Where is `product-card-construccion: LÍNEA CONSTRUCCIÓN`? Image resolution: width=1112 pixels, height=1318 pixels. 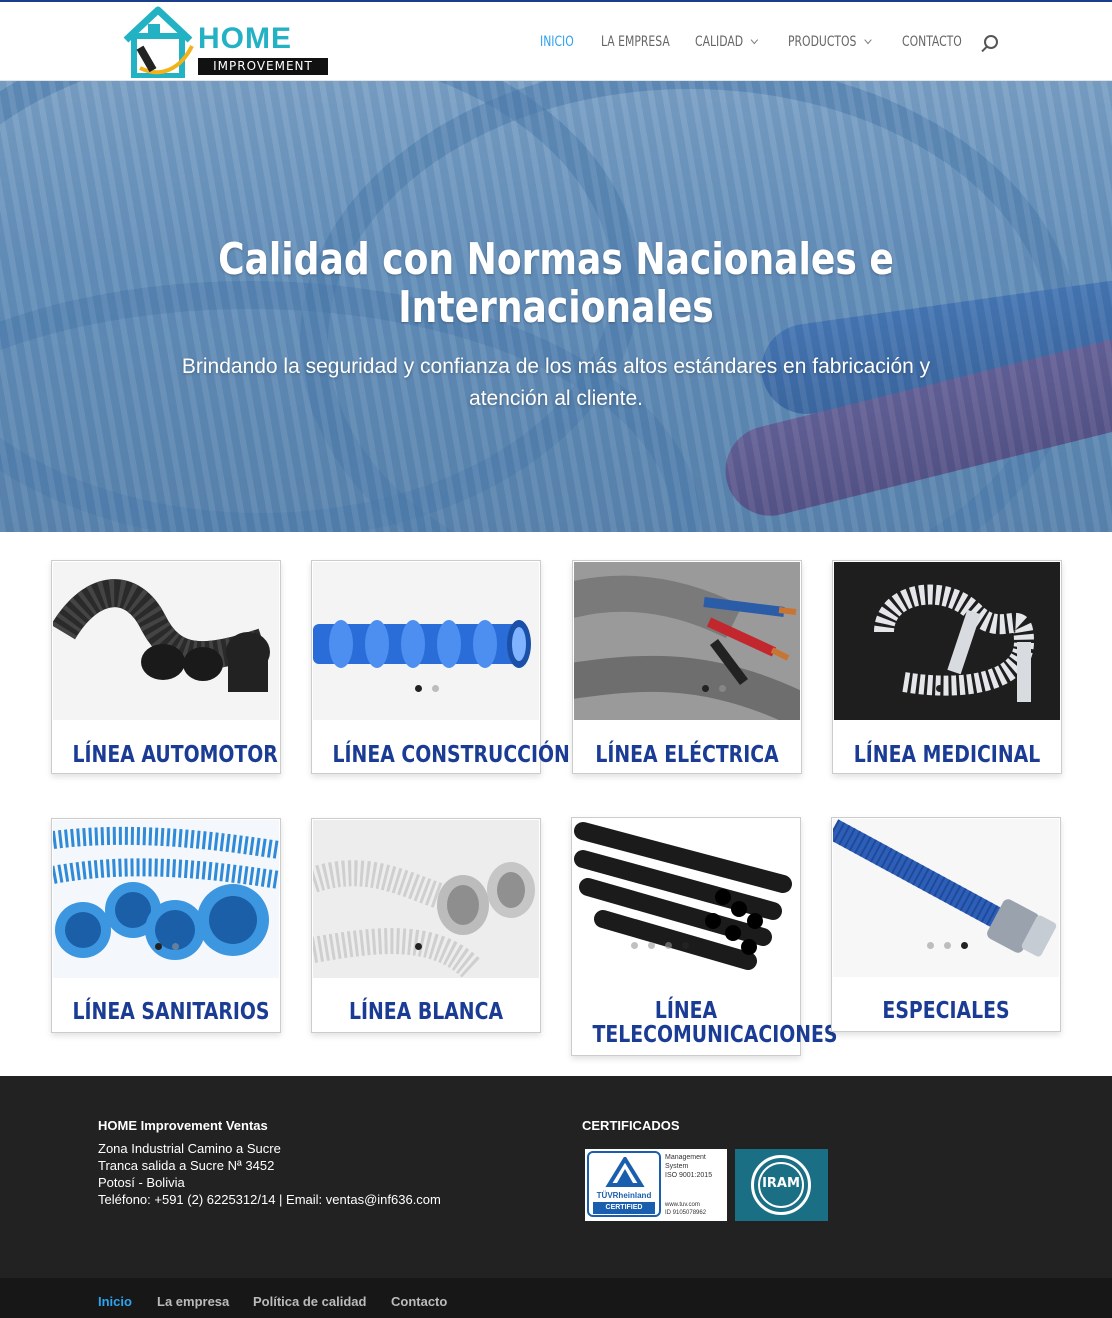
product-card-construccion: LÍNEA CONSTRUCCIÓN is located at coordinates (440, 667).